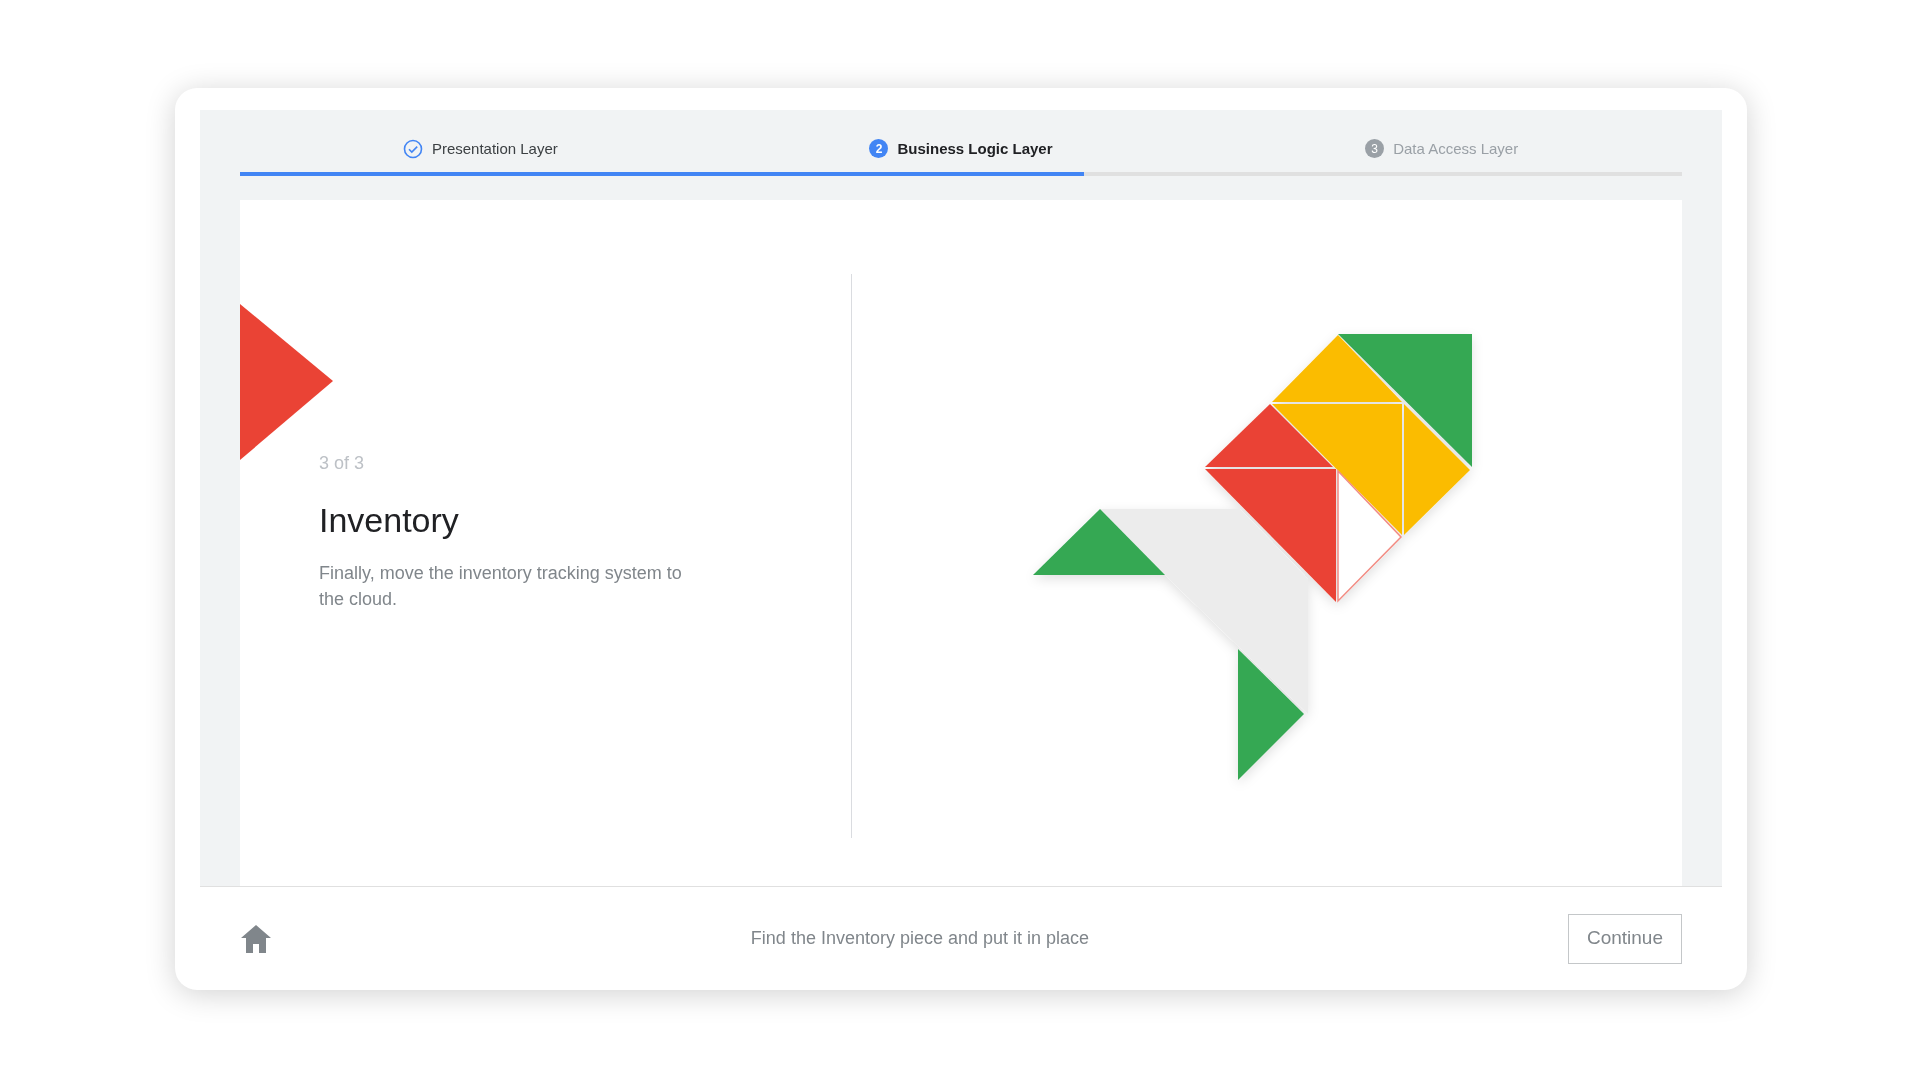  What do you see at coordinates (961, 148) in the screenshot?
I see `step-tab: 2 Business Logic Layer` at bounding box center [961, 148].